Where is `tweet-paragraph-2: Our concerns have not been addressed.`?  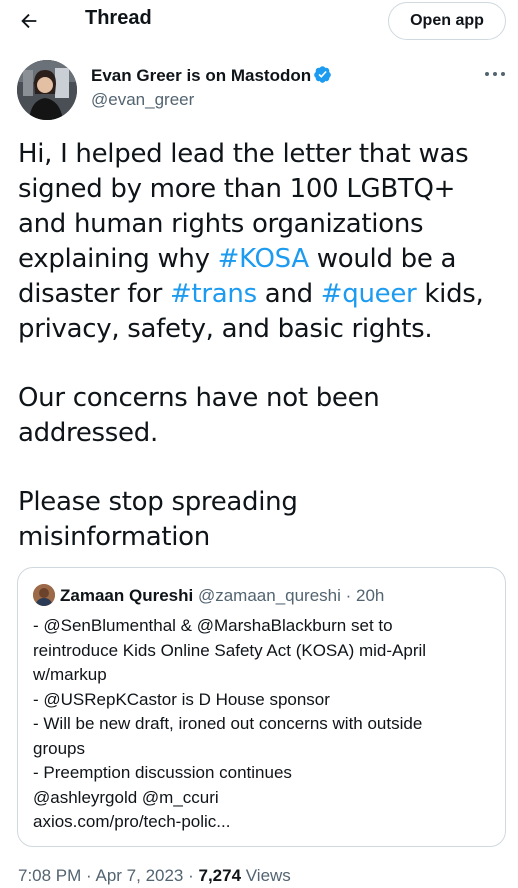 tweet-paragraph-2: Our concerns have not been addressed. is located at coordinates (263, 416).